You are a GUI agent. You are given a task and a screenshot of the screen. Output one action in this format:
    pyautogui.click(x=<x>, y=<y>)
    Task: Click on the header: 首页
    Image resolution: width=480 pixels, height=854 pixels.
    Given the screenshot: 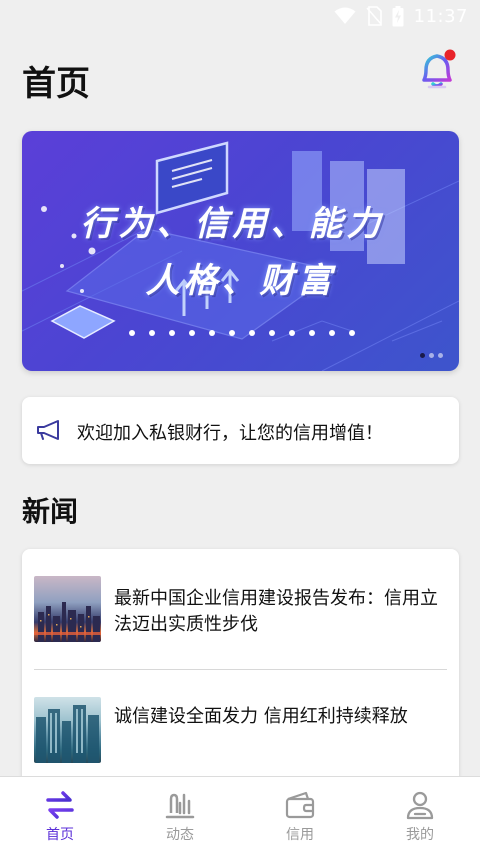 What is the action you would take?
    pyautogui.click(x=240, y=75)
    